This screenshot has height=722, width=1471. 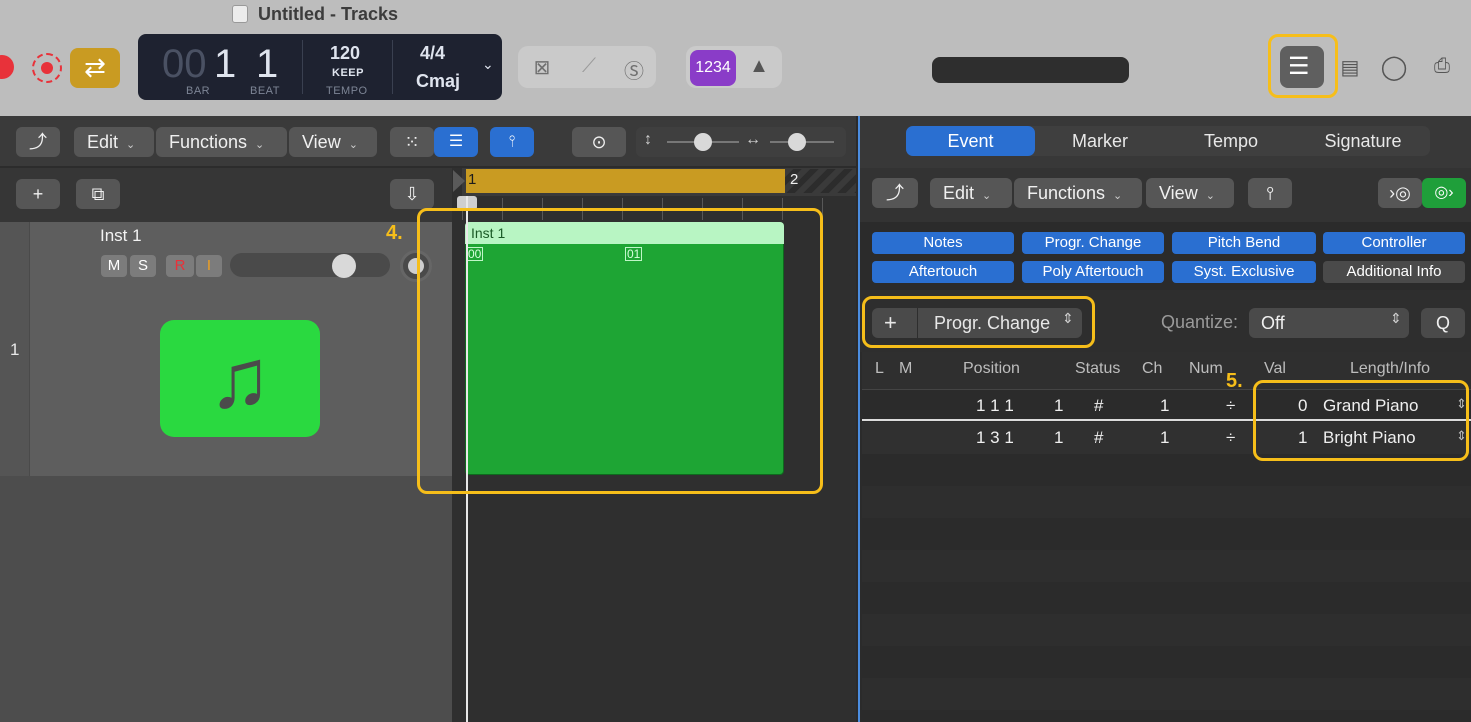 What do you see at coordinates (1390, 368) in the screenshot?
I see `col-length-info: Length/Info` at bounding box center [1390, 368].